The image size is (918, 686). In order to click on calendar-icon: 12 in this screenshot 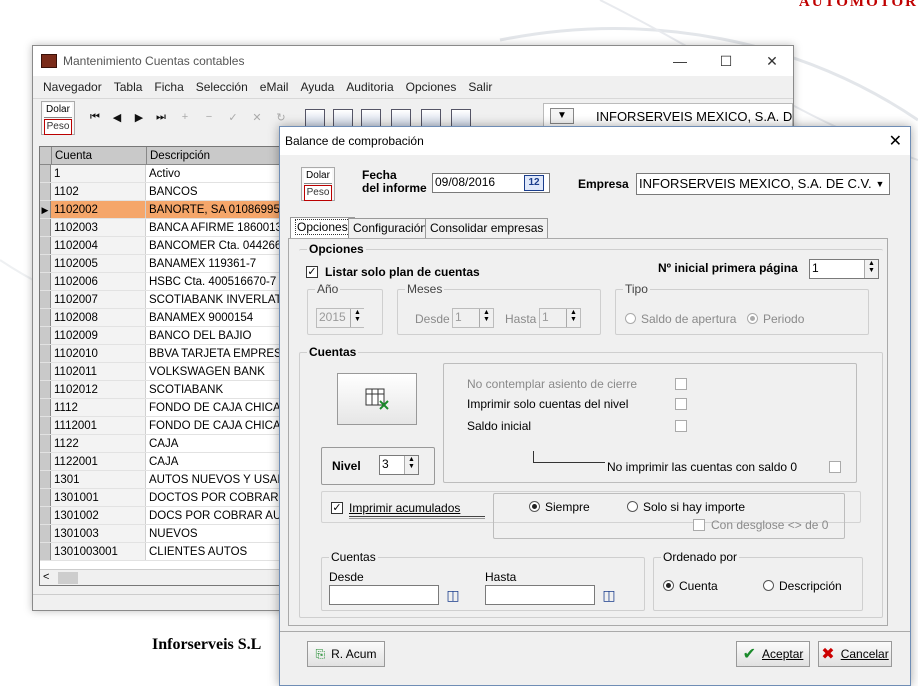, I will do `click(534, 183)`.